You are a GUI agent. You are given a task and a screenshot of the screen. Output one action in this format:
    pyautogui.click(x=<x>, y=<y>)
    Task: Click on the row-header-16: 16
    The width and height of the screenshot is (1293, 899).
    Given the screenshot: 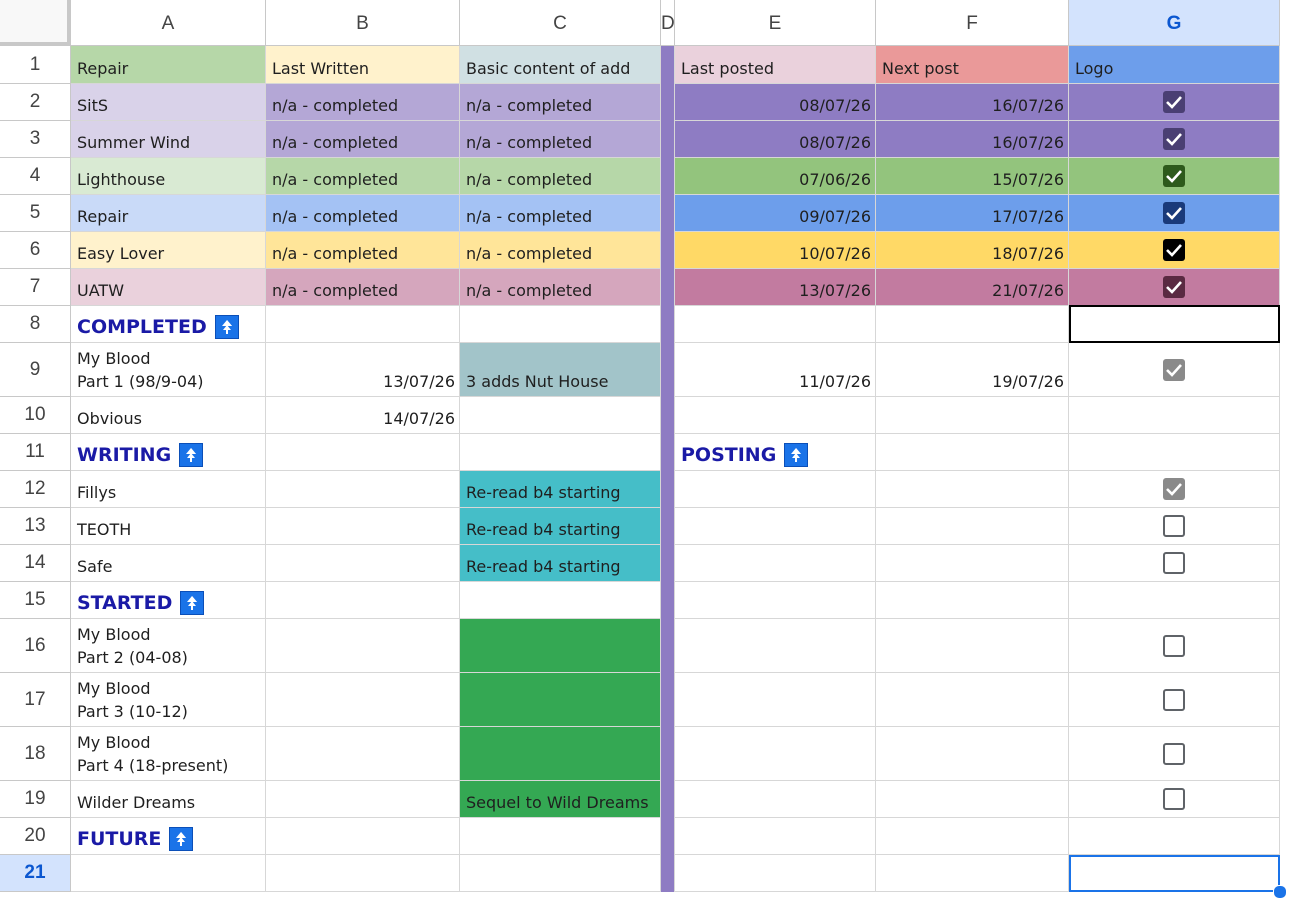 What is the action you would take?
    pyautogui.click(x=35, y=646)
    